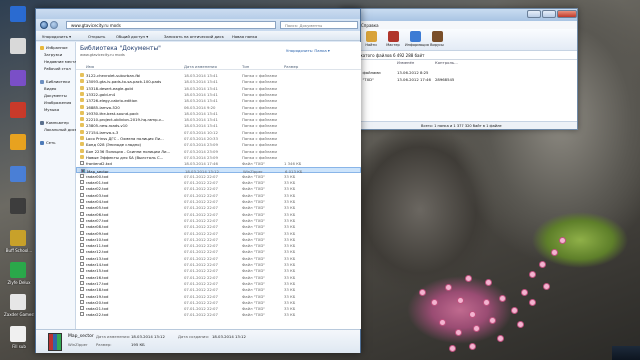 The image size is (640, 360). What do you see at coordinates (459, 55) in the screenshot?
I see `archive-path-bar: сжатого файлов 6 492 288 байт` at bounding box center [459, 55].